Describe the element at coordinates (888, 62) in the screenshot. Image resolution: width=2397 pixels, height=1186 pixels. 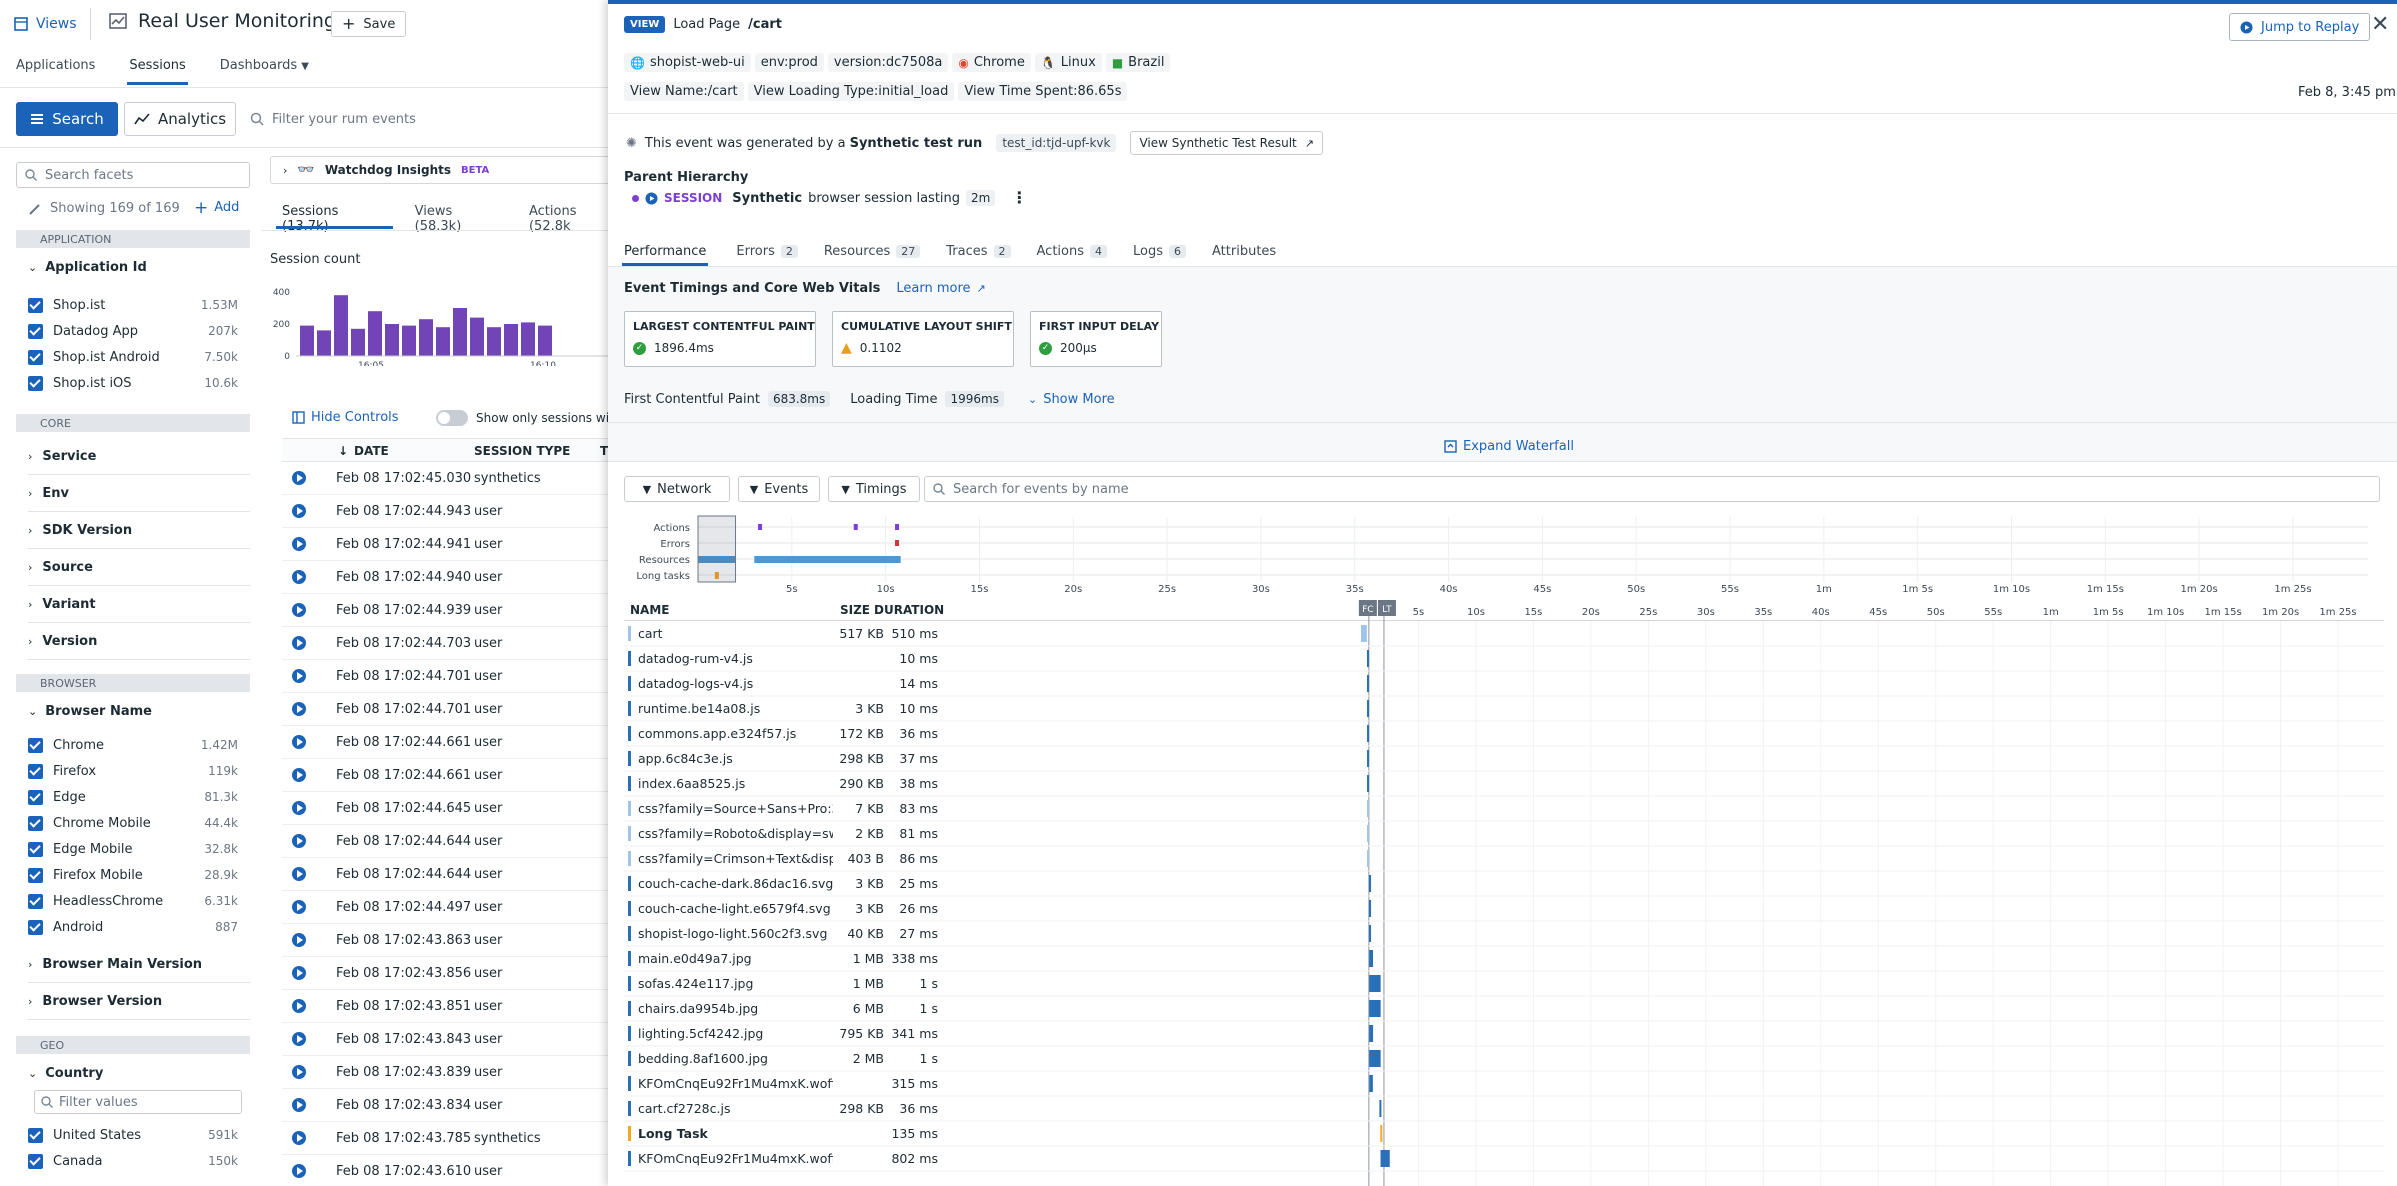
I see `event-tag: version:dc7508a` at that location.